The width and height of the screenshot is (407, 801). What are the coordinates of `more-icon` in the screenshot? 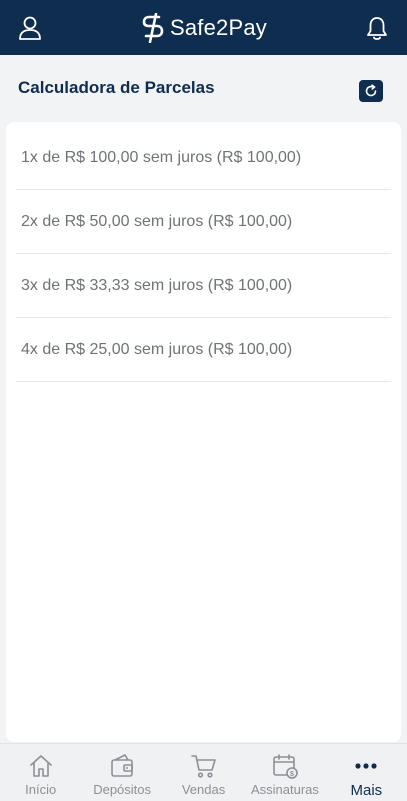 It's located at (366, 766).